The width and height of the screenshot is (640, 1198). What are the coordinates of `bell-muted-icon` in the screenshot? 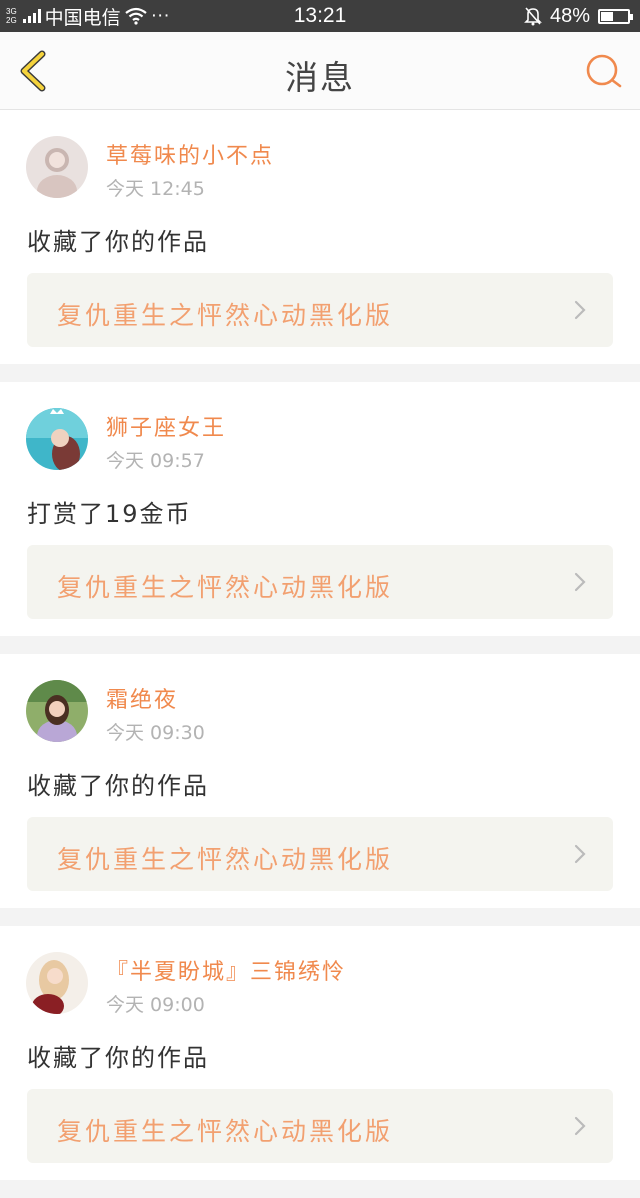 It's located at (533, 16).